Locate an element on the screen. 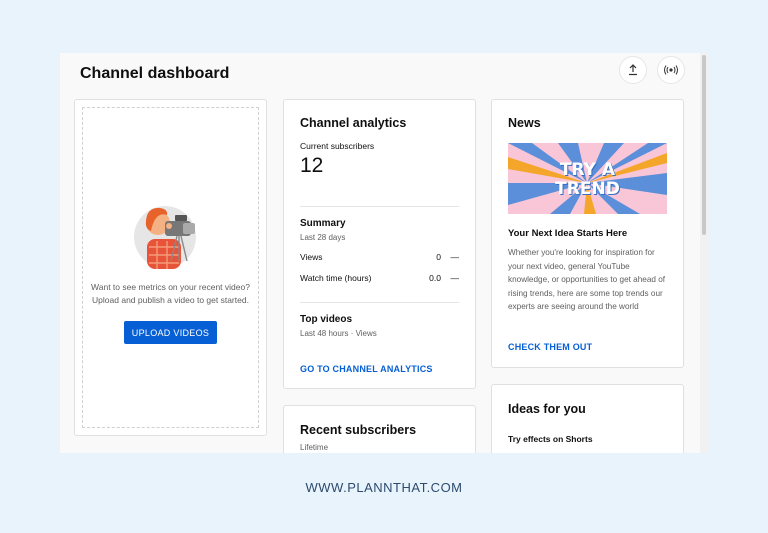  upload-icon is located at coordinates (633, 70).